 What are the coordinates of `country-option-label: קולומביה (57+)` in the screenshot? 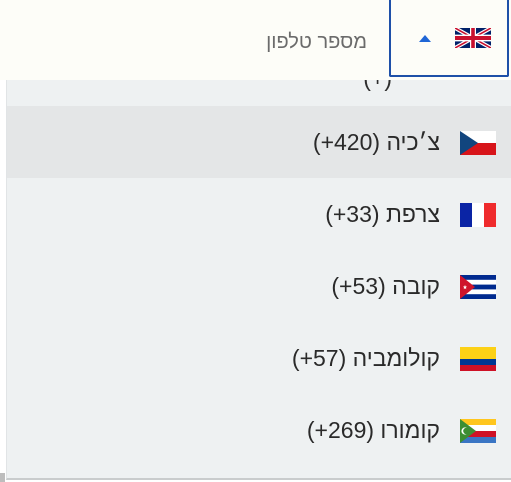 It's located at (365, 358).